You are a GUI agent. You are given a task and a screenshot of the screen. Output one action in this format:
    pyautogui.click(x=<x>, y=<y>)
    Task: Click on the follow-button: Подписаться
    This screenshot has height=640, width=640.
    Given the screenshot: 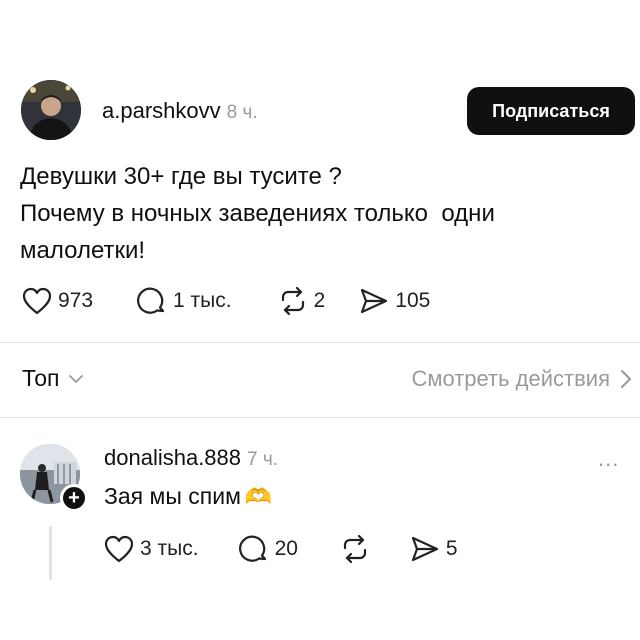 What is the action you would take?
    pyautogui.click(x=551, y=111)
    